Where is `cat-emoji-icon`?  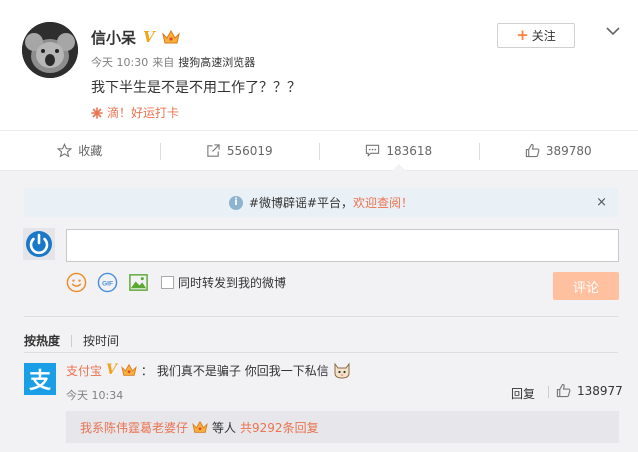 cat-emoji-icon is located at coordinates (342, 370).